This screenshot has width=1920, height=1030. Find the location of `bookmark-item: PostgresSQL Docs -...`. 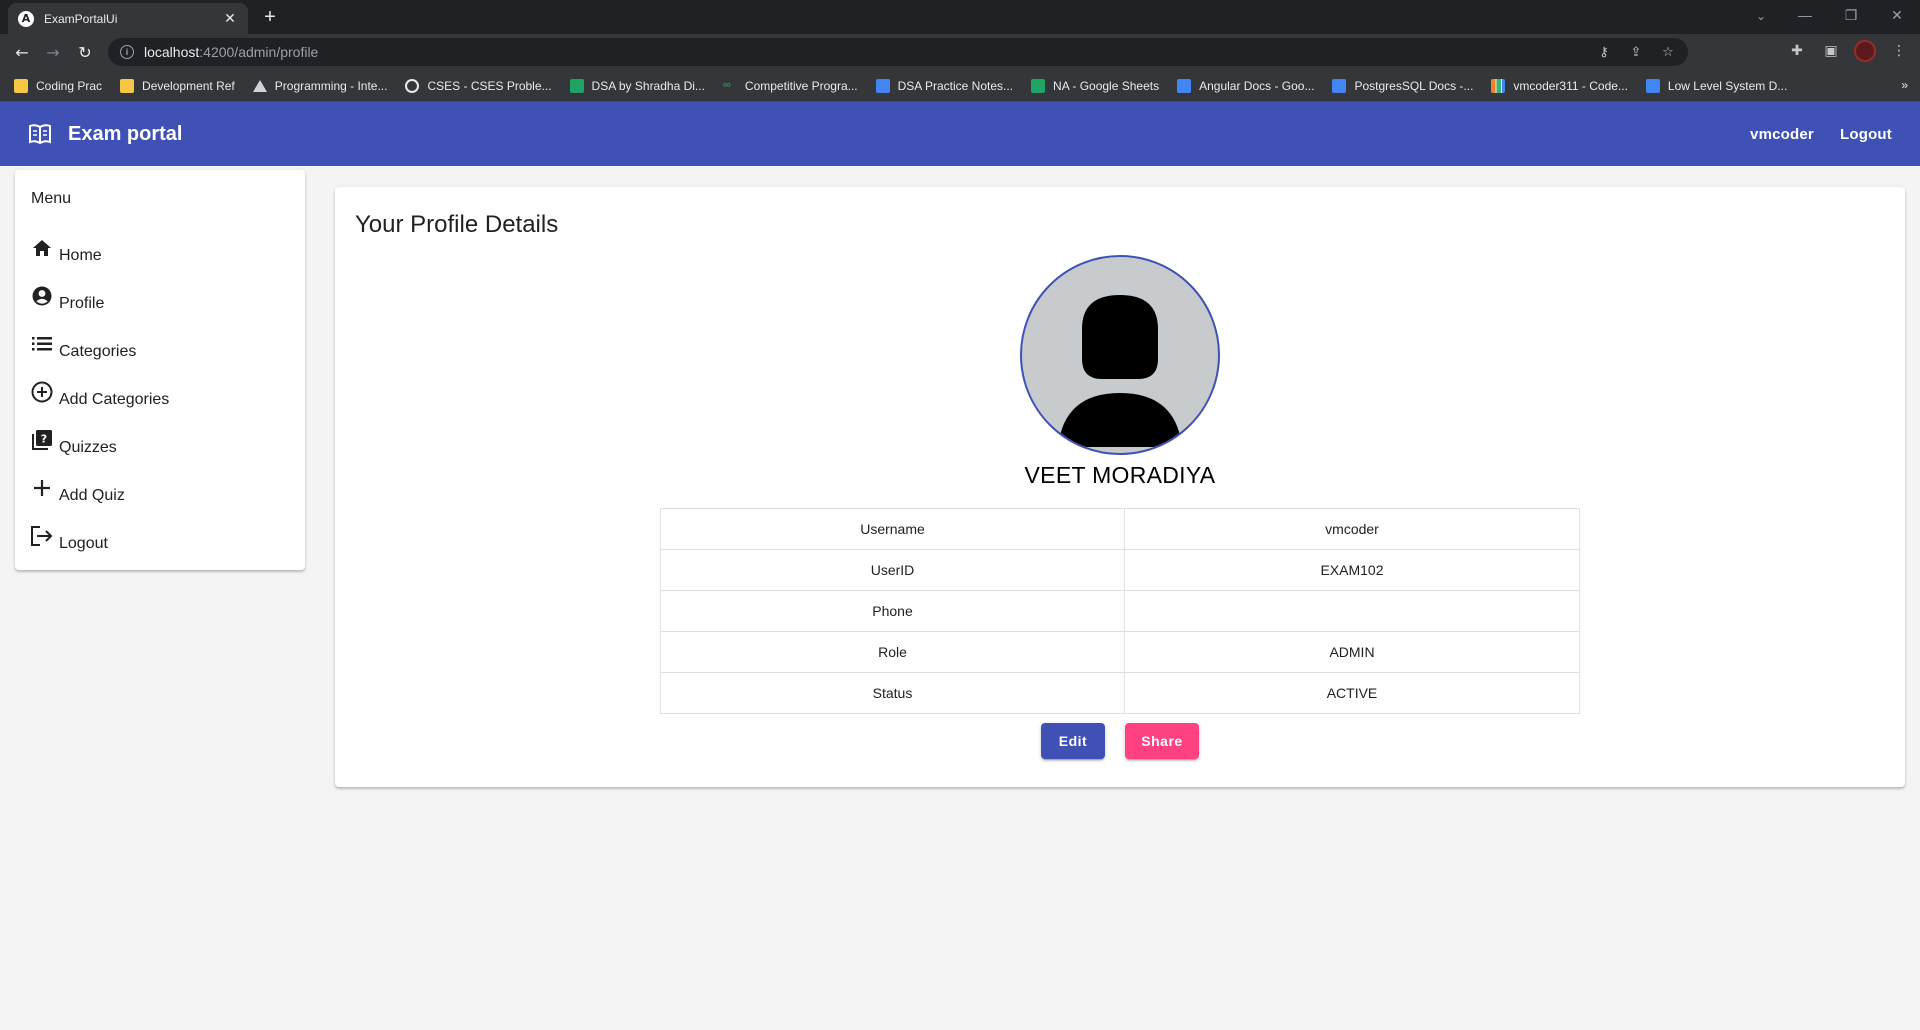

bookmark-item: PostgresSQL Docs -... is located at coordinates (1402, 85).